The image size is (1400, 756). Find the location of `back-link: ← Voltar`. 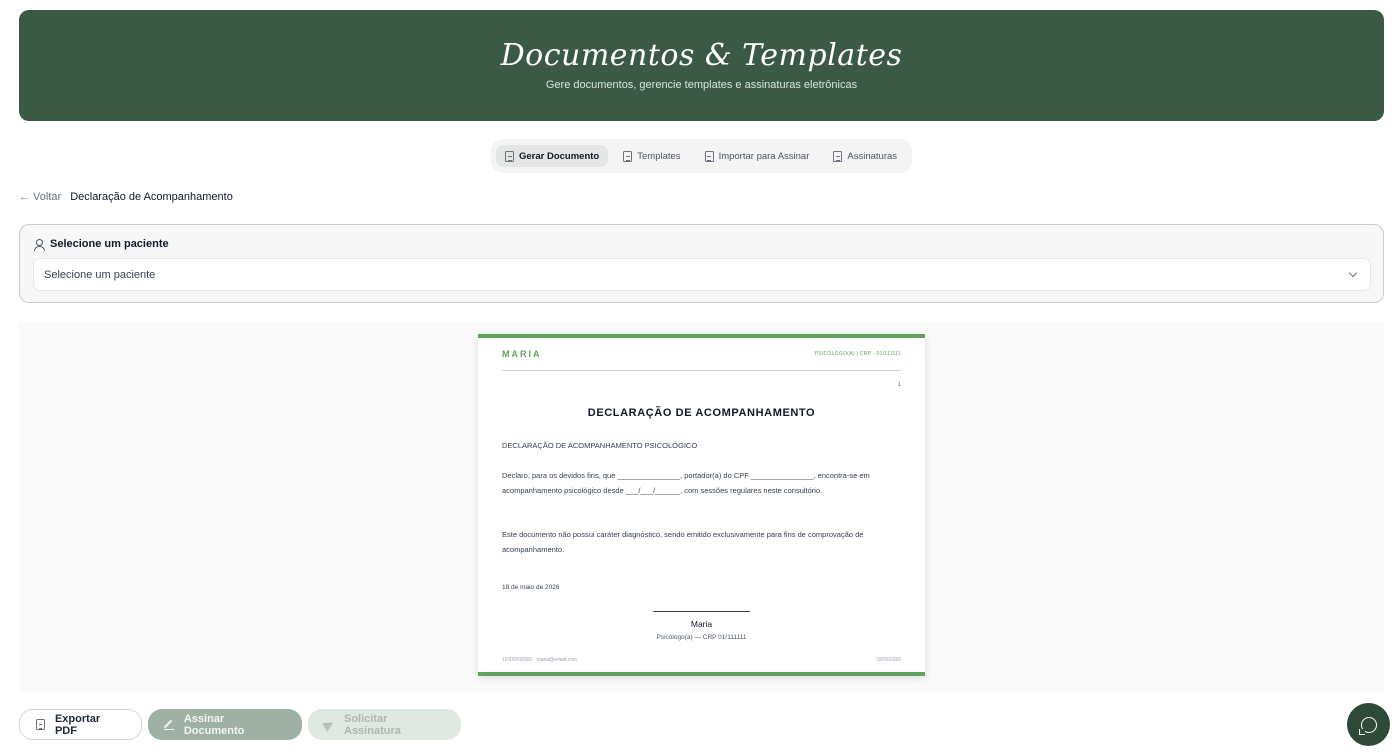

back-link: ← Voltar is located at coordinates (40, 197).